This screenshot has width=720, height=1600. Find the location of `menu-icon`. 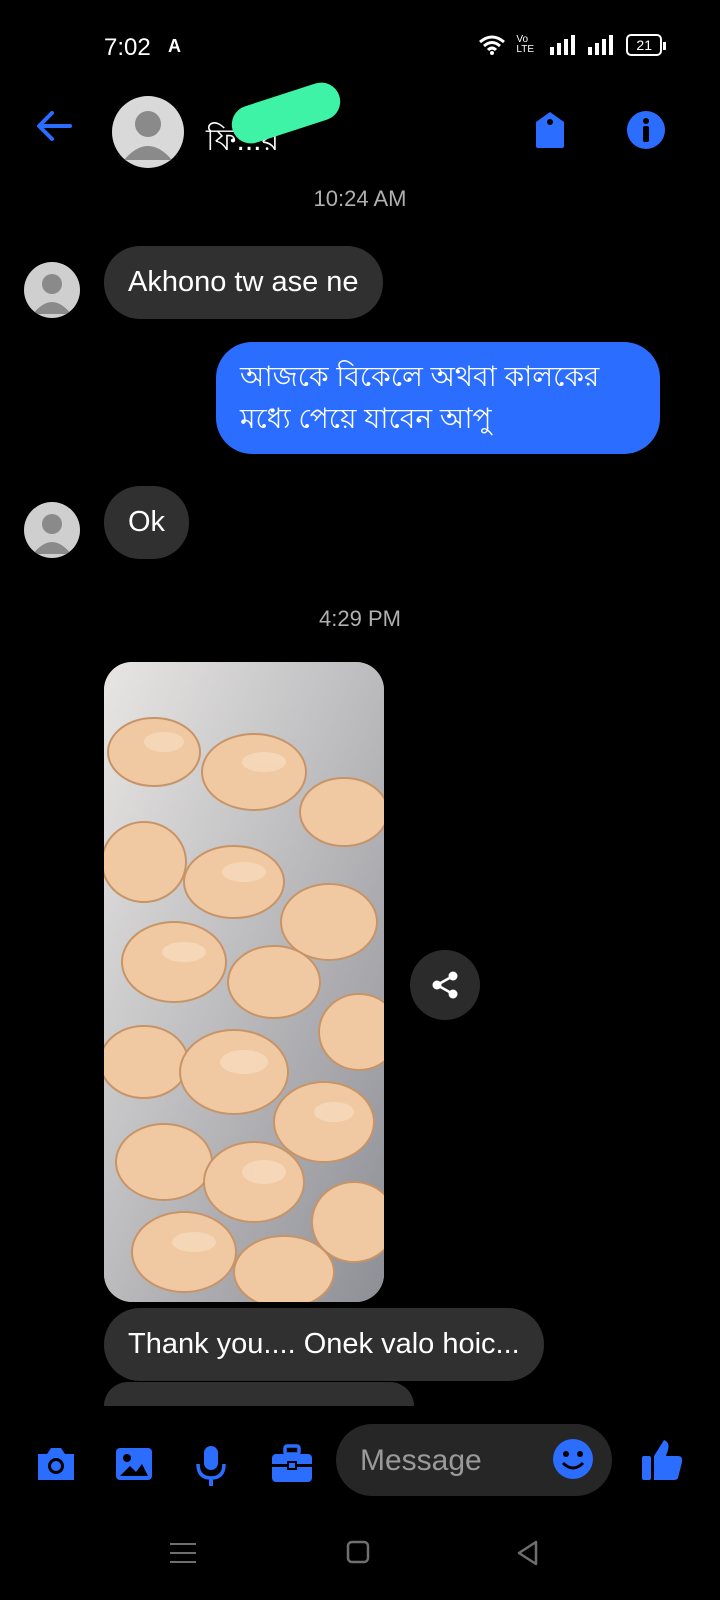

menu-icon is located at coordinates (183, 1555).